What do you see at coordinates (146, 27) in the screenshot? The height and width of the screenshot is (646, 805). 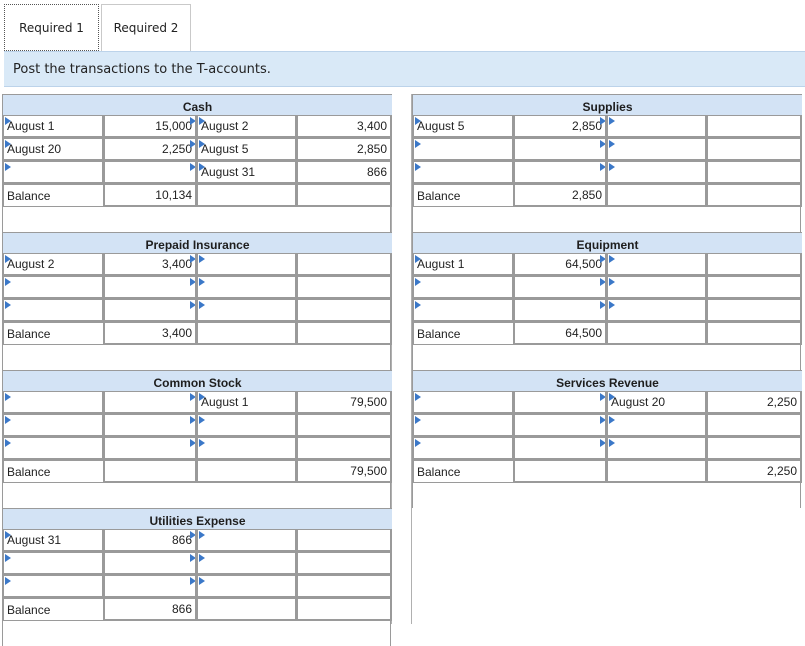 I see `tab-required-2: Required 2` at bounding box center [146, 27].